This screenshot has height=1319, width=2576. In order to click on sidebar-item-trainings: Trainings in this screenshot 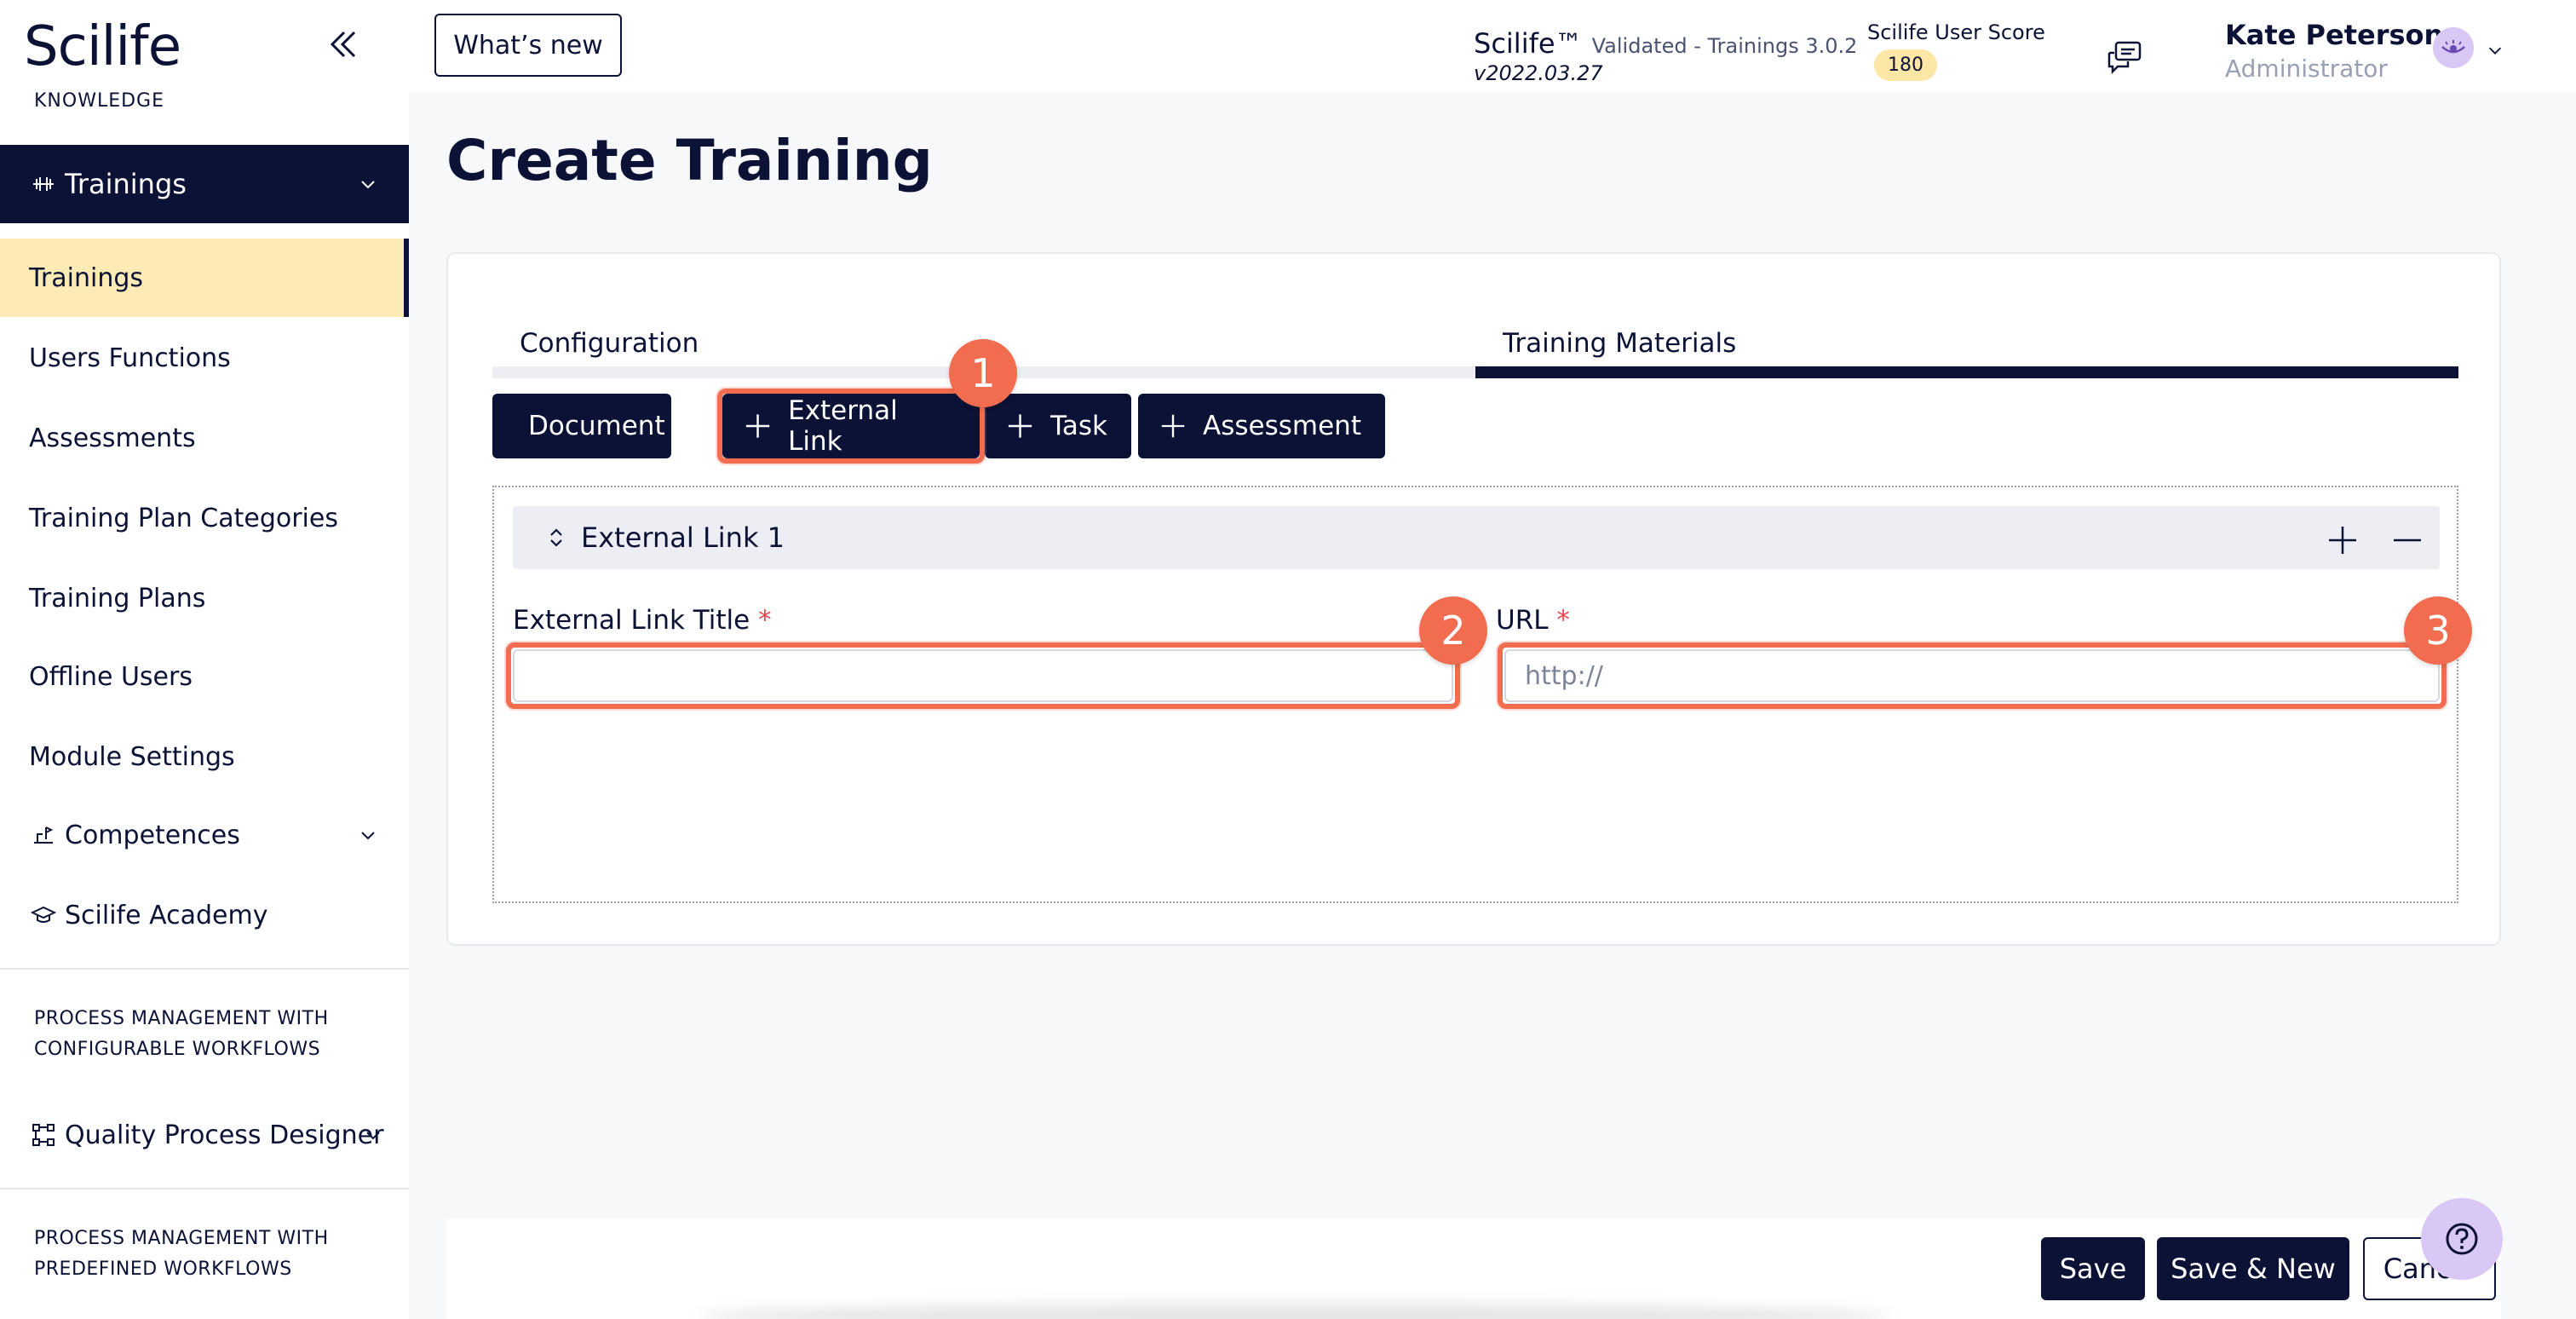, I will do `click(205, 278)`.